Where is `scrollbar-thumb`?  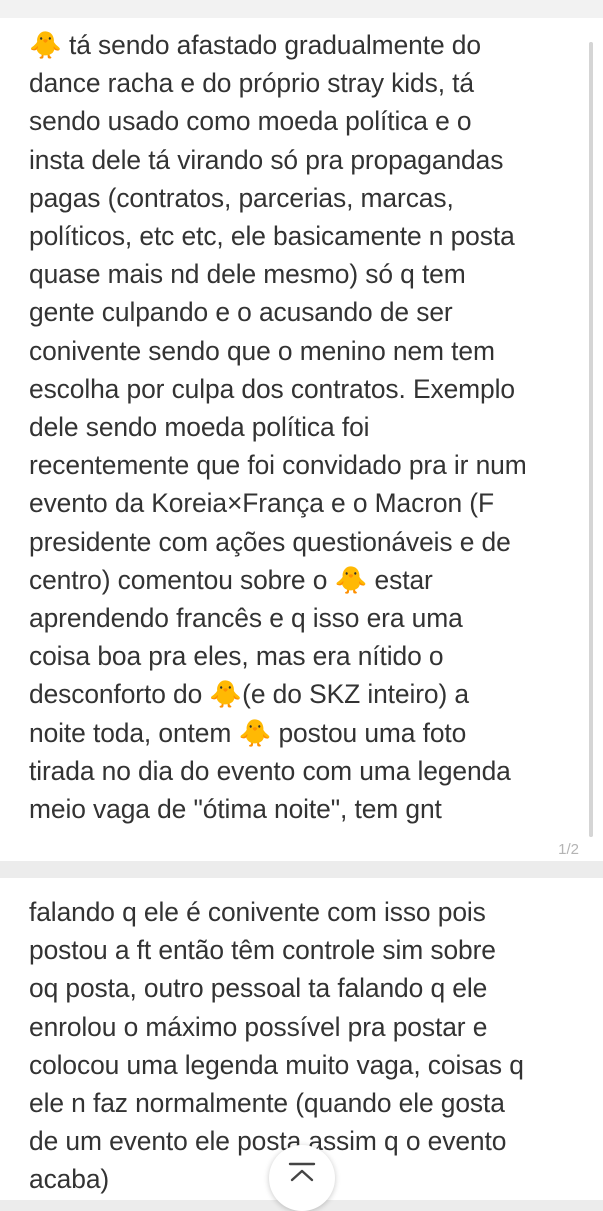
scrollbar-thumb is located at coordinates (591, 439).